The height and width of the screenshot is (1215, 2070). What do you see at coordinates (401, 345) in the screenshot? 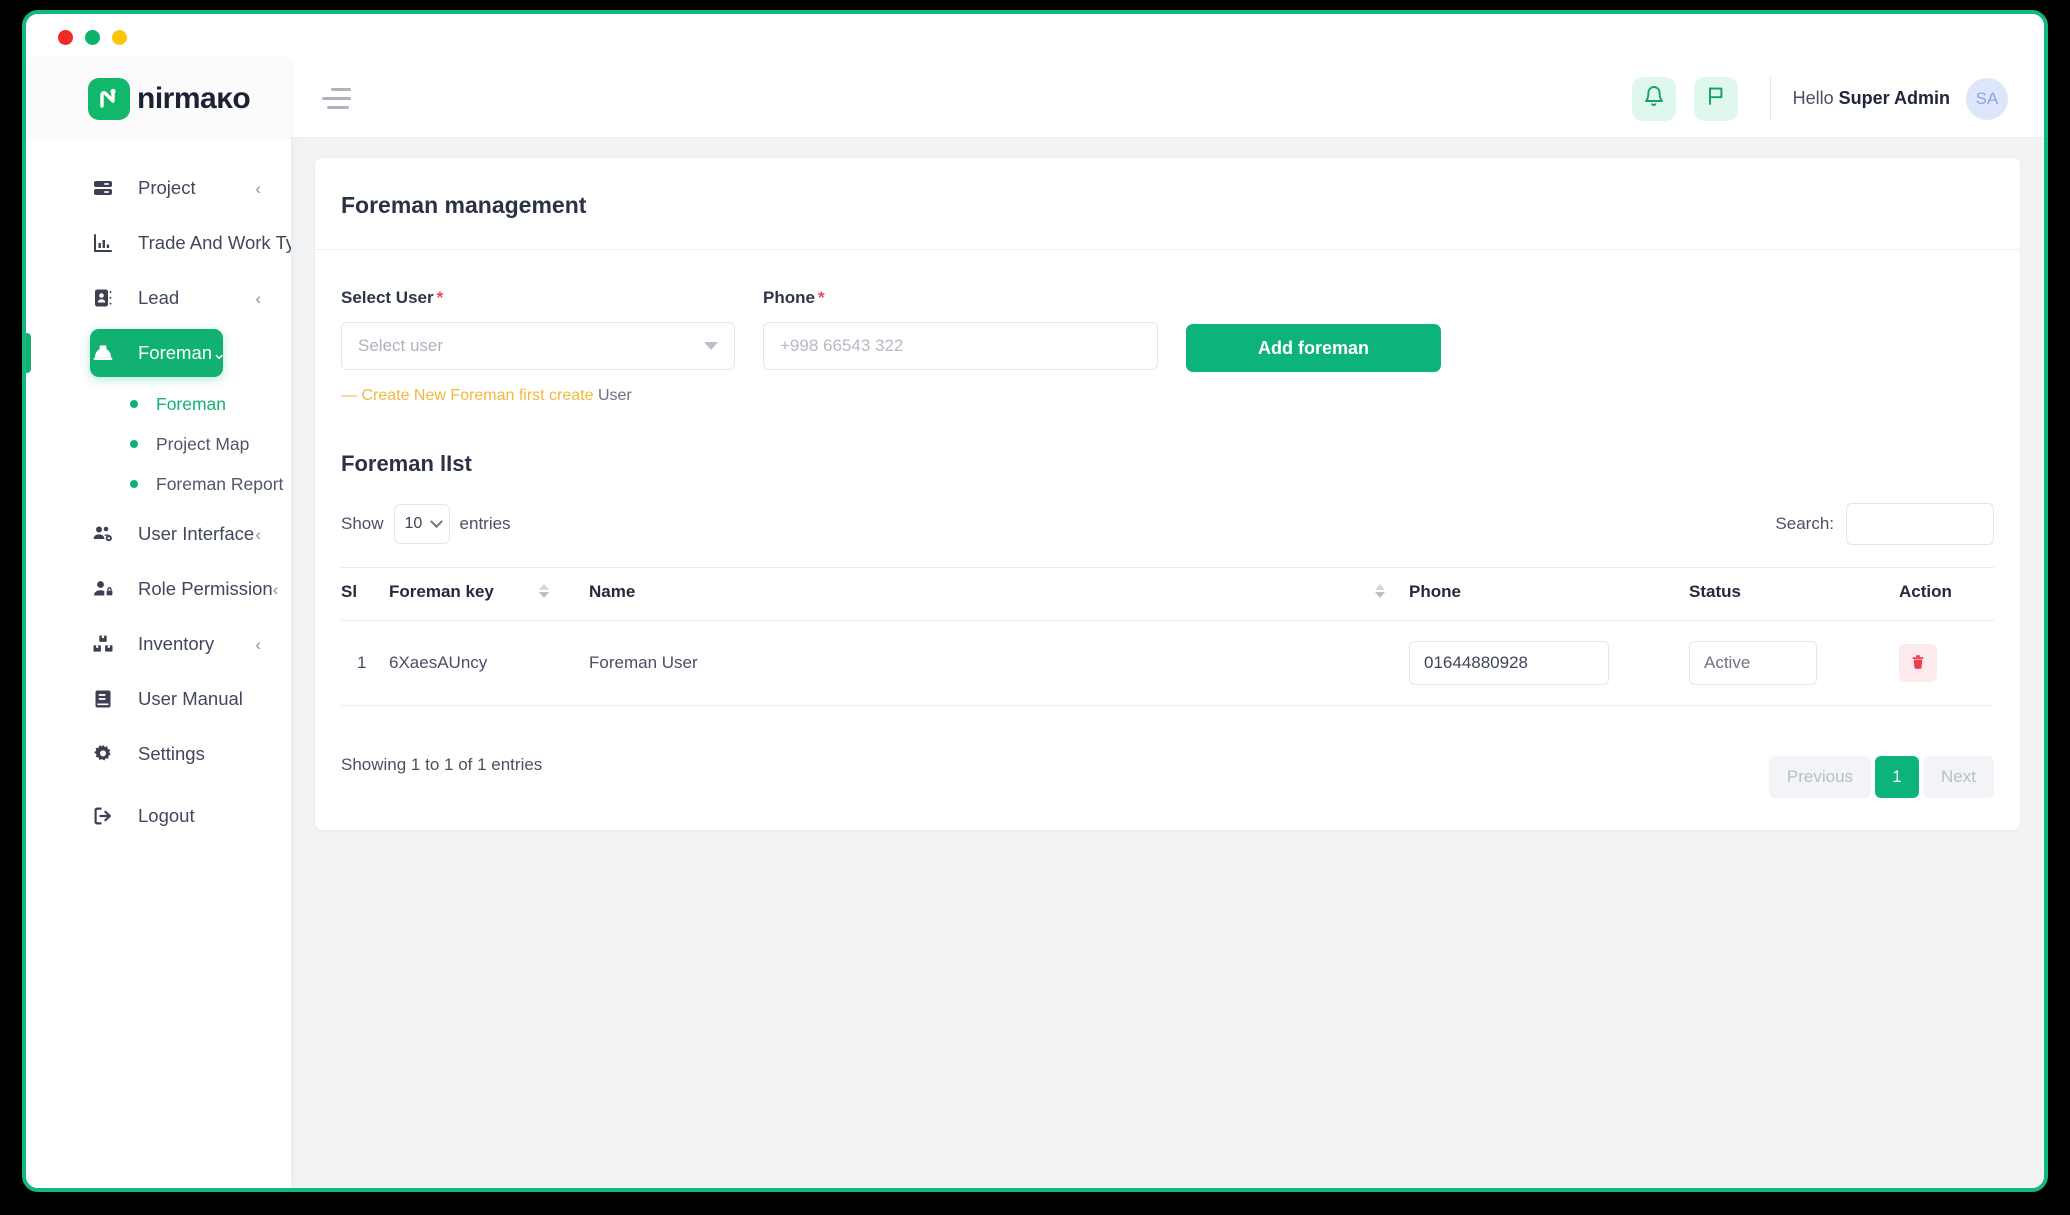
I see `select-user-value: Select user` at bounding box center [401, 345].